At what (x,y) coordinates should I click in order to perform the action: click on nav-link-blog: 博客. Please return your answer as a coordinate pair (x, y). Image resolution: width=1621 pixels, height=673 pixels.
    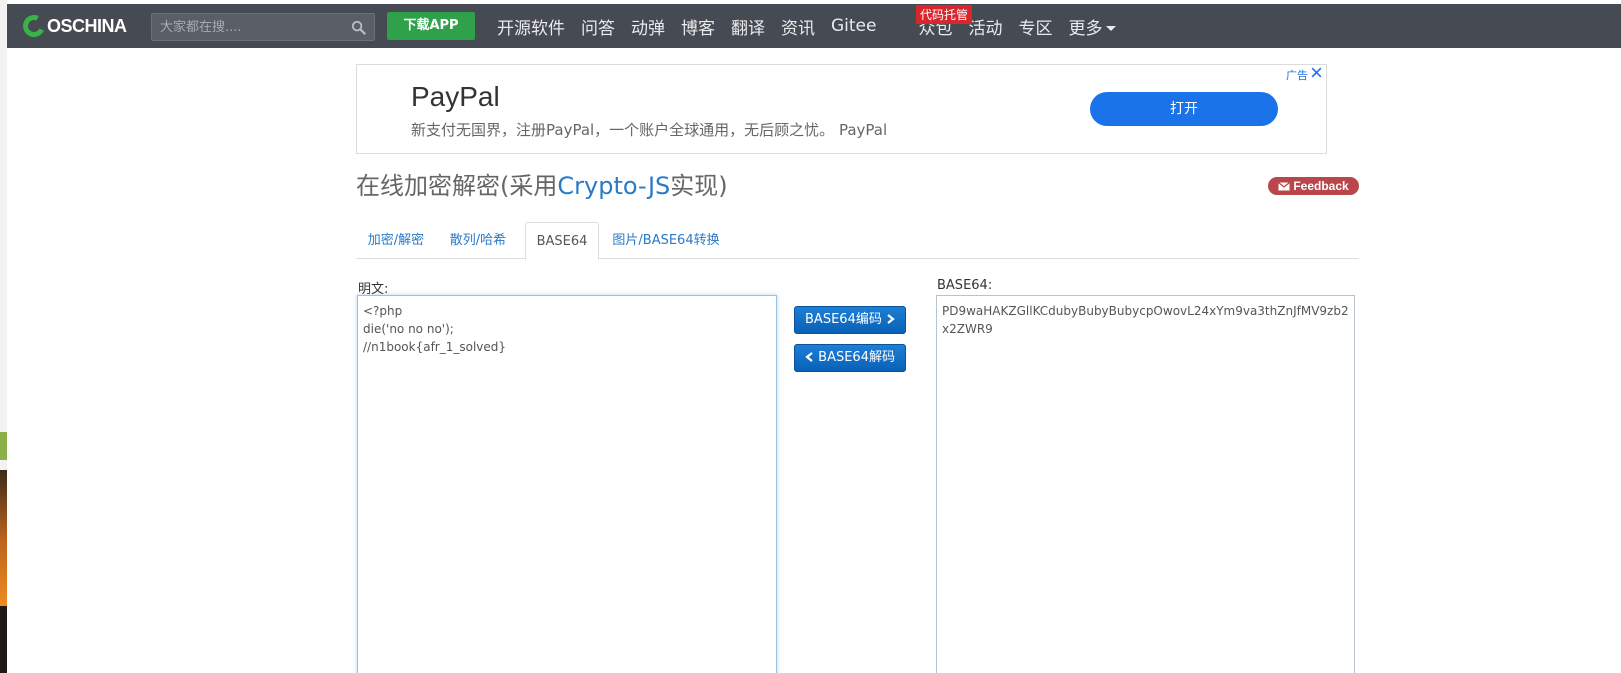
    Looking at the image, I should click on (698, 26).